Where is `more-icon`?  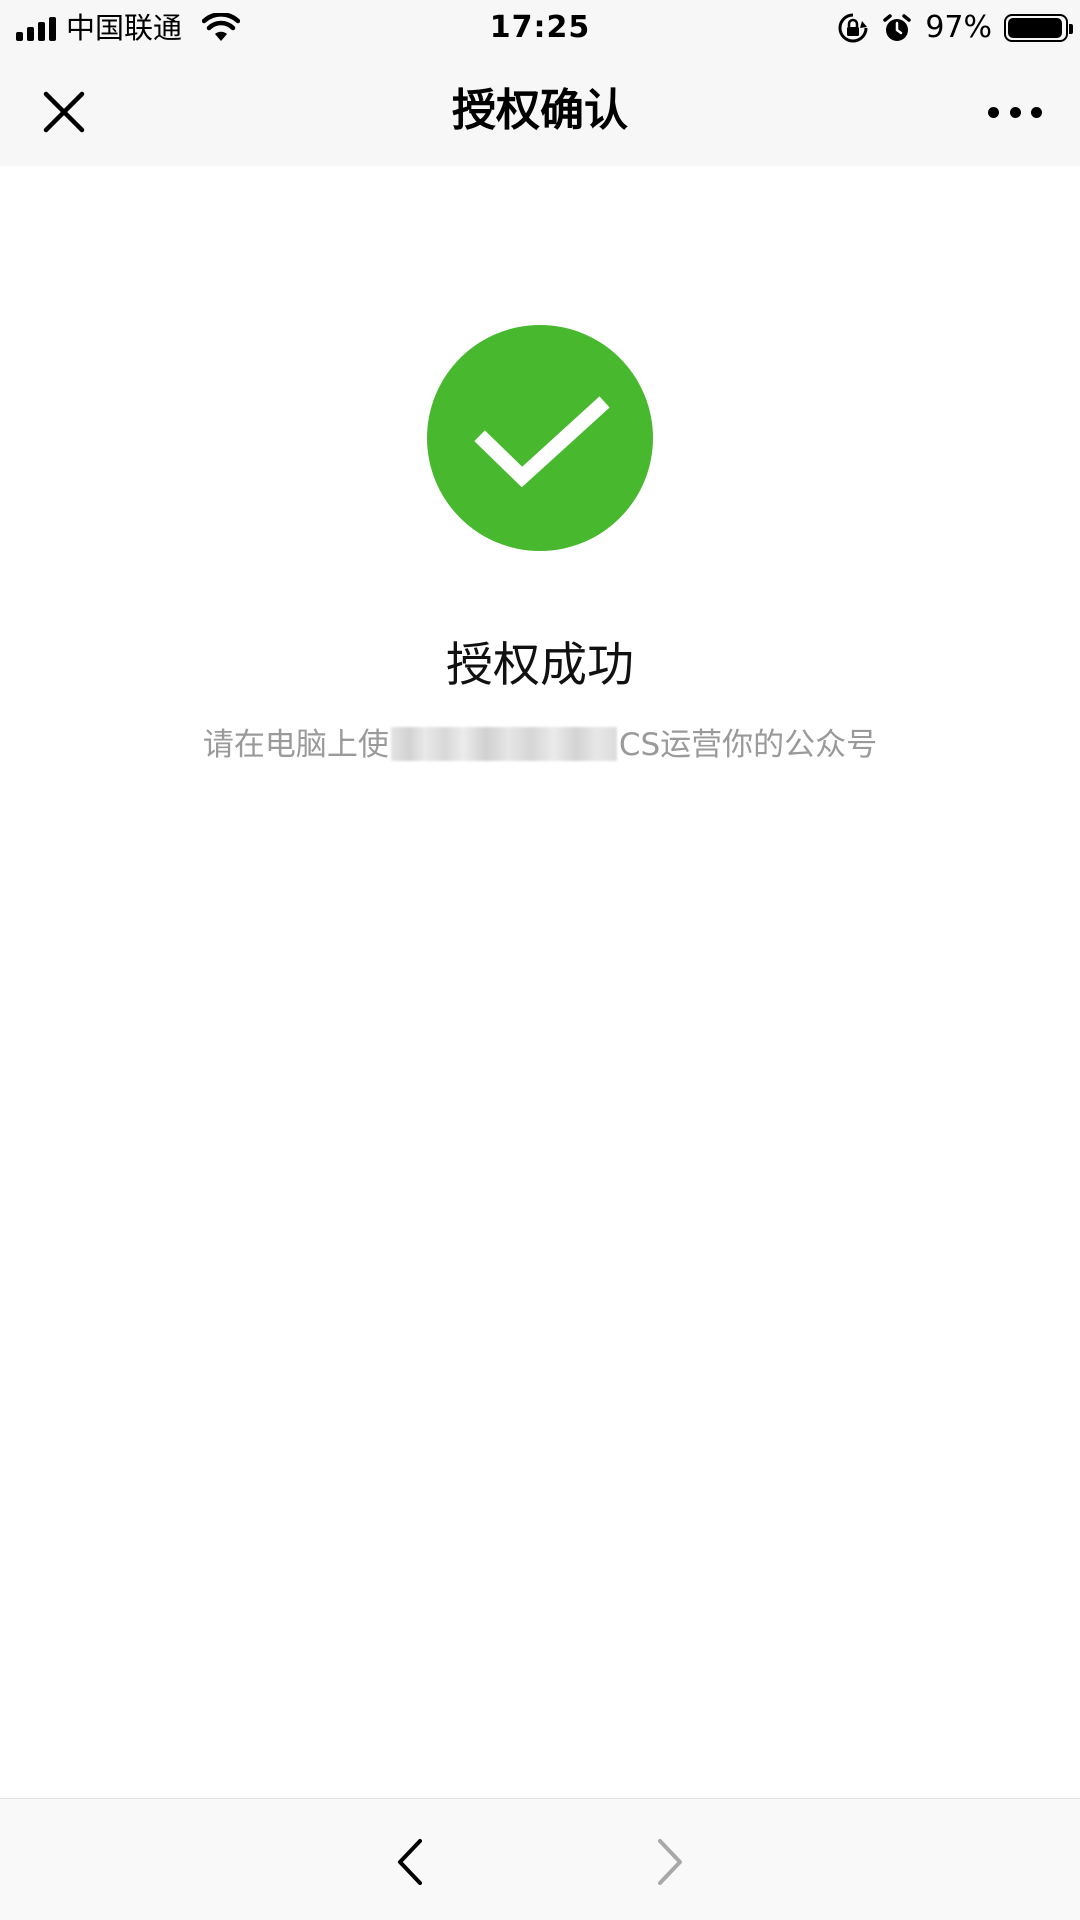
more-icon is located at coordinates (1015, 112).